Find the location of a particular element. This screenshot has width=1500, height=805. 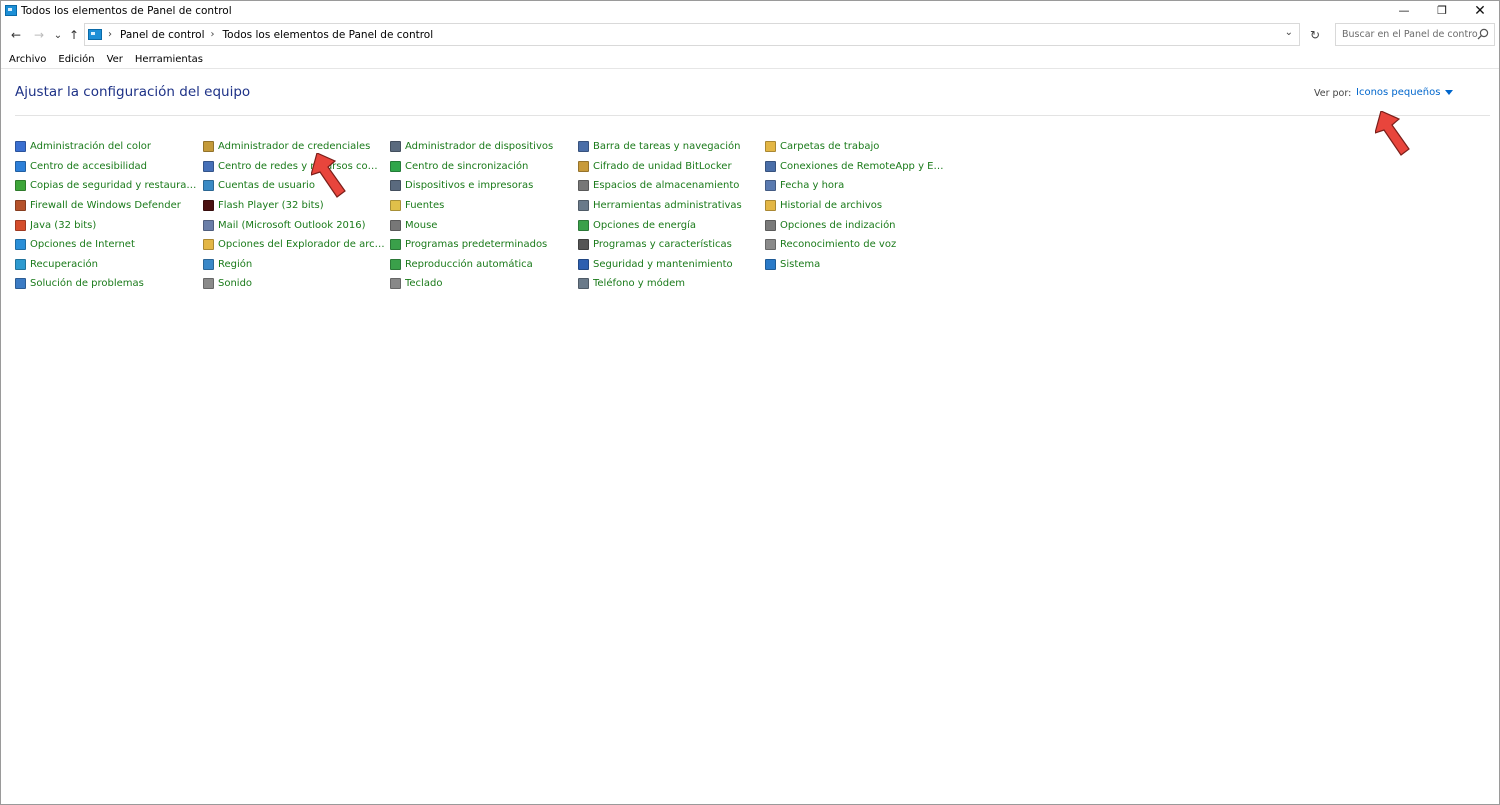

control-panel-item: Recuperación is located at coordinates (109, 265).